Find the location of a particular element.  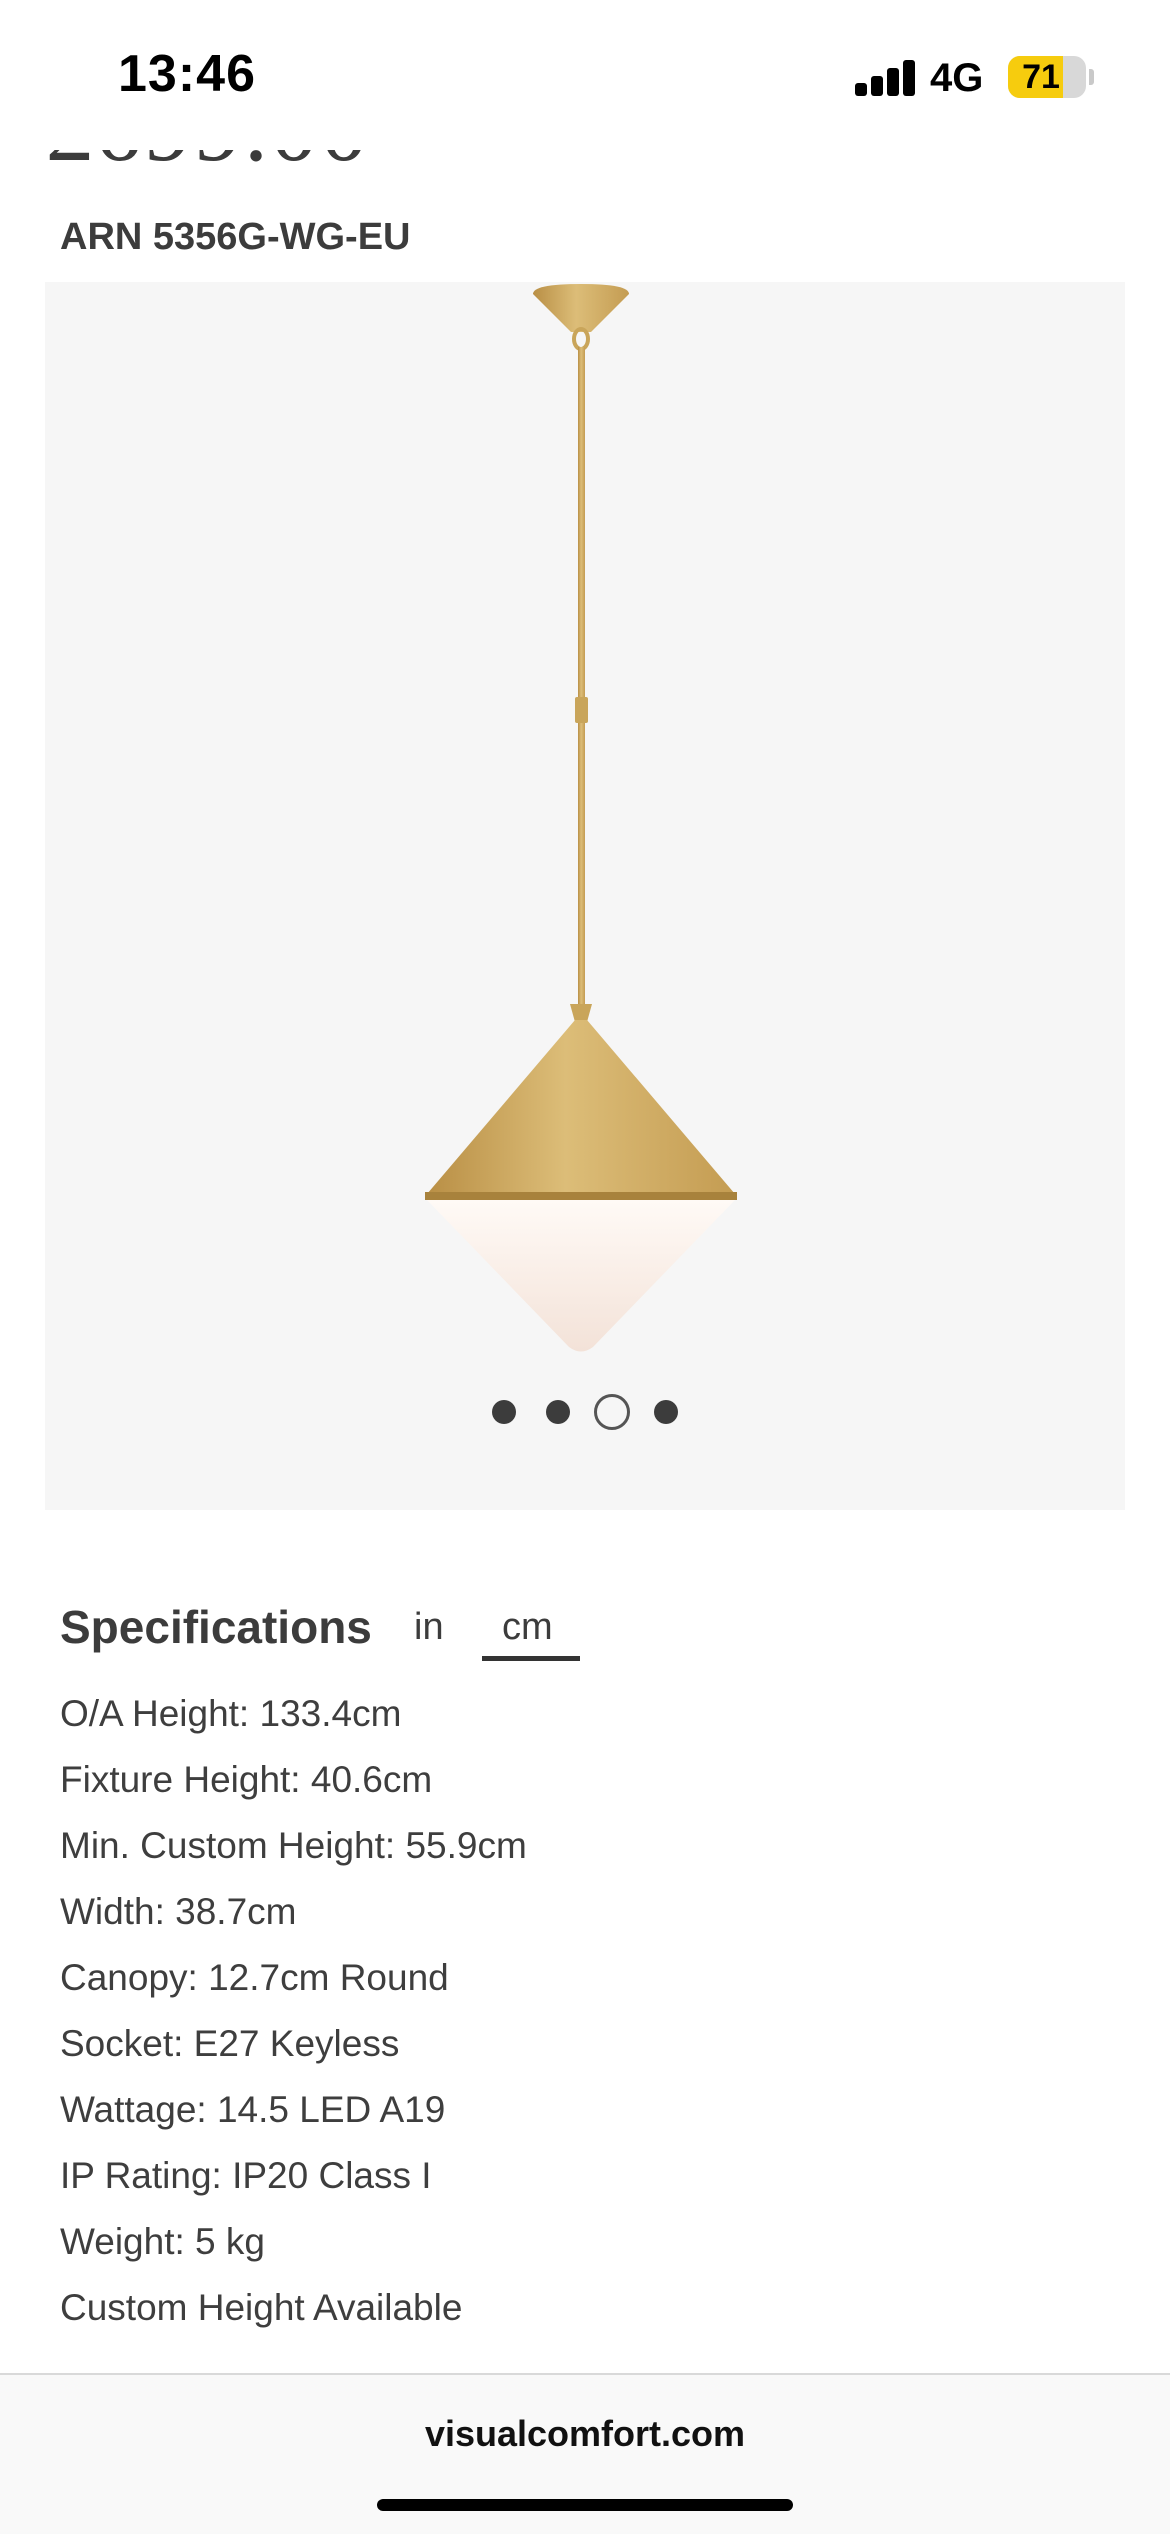

gallery-pagination is located at coordinates (585, 1410).